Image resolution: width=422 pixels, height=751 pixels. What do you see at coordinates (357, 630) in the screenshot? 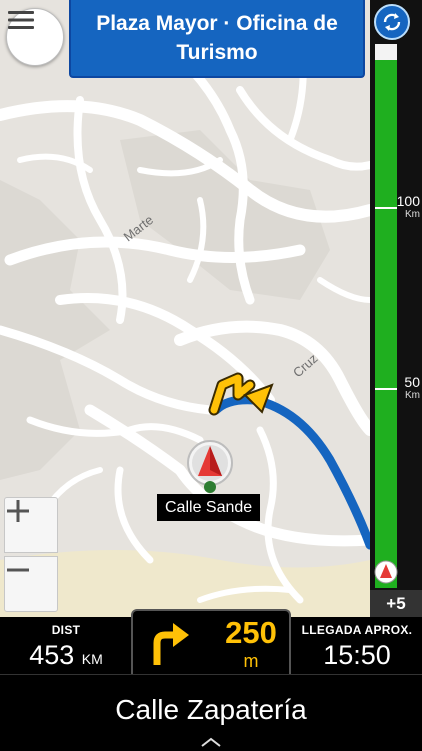
I see `eta-label: LLEGADA APROX.` at bounding box center [357, 630].